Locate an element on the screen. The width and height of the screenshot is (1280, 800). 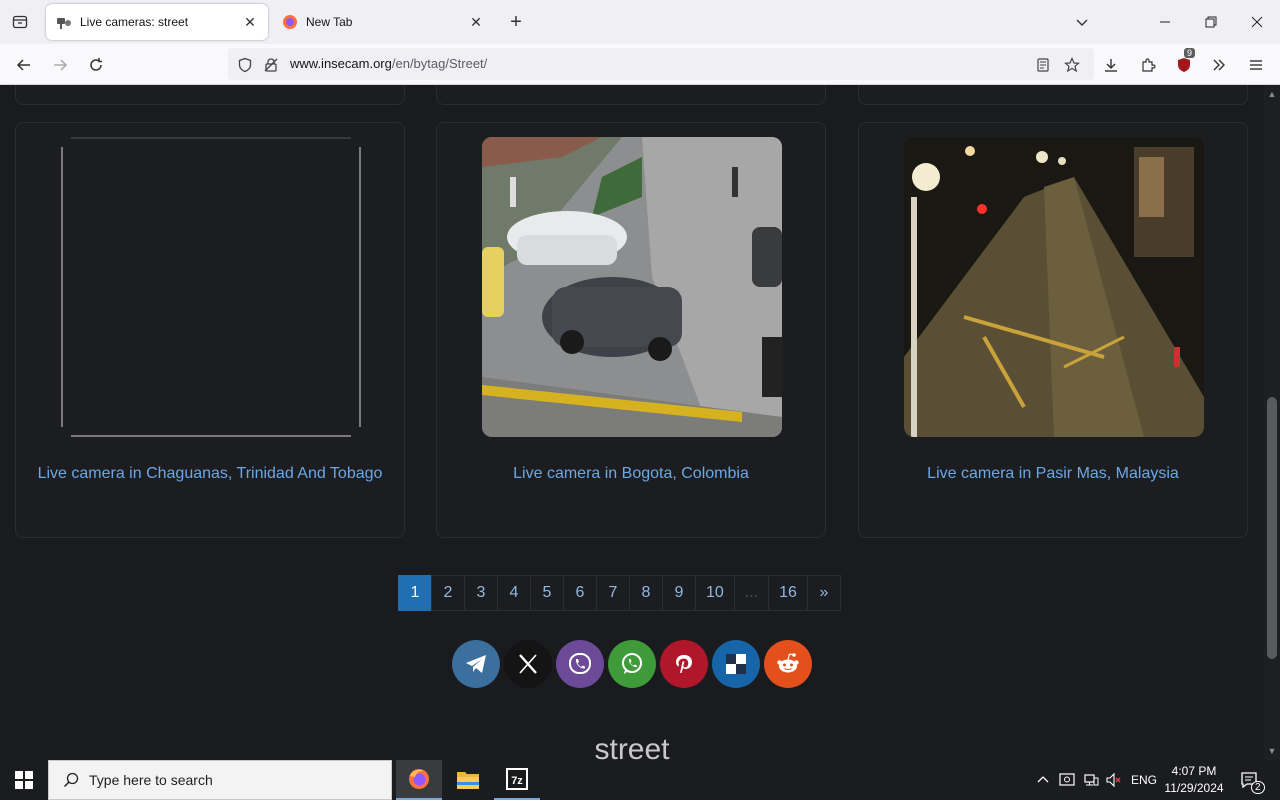
tag-heading: street is located at coordinates (632, 746).